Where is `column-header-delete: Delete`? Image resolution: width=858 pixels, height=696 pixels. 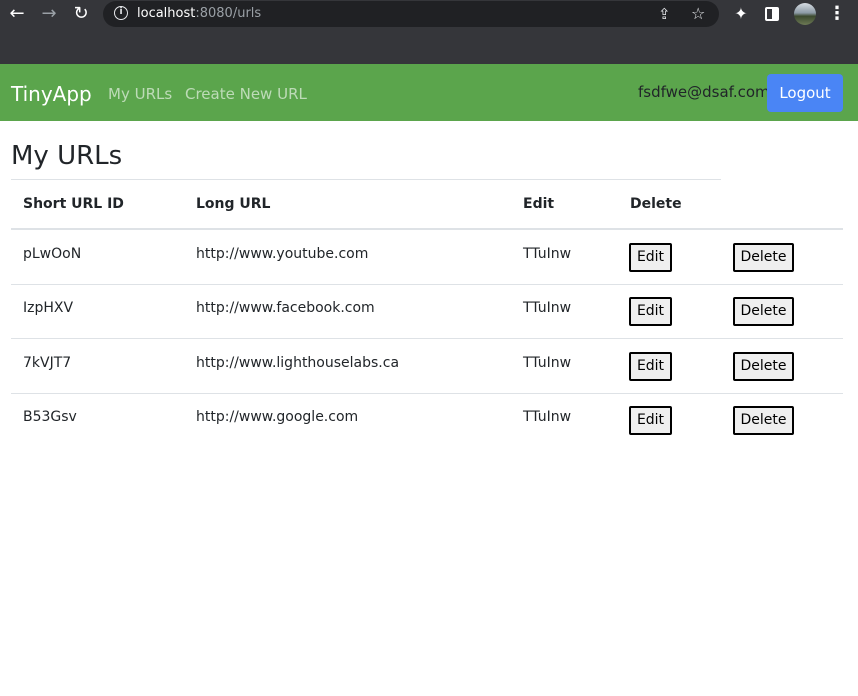 column-header-delete: Delete is located at coordinates (656, 204).